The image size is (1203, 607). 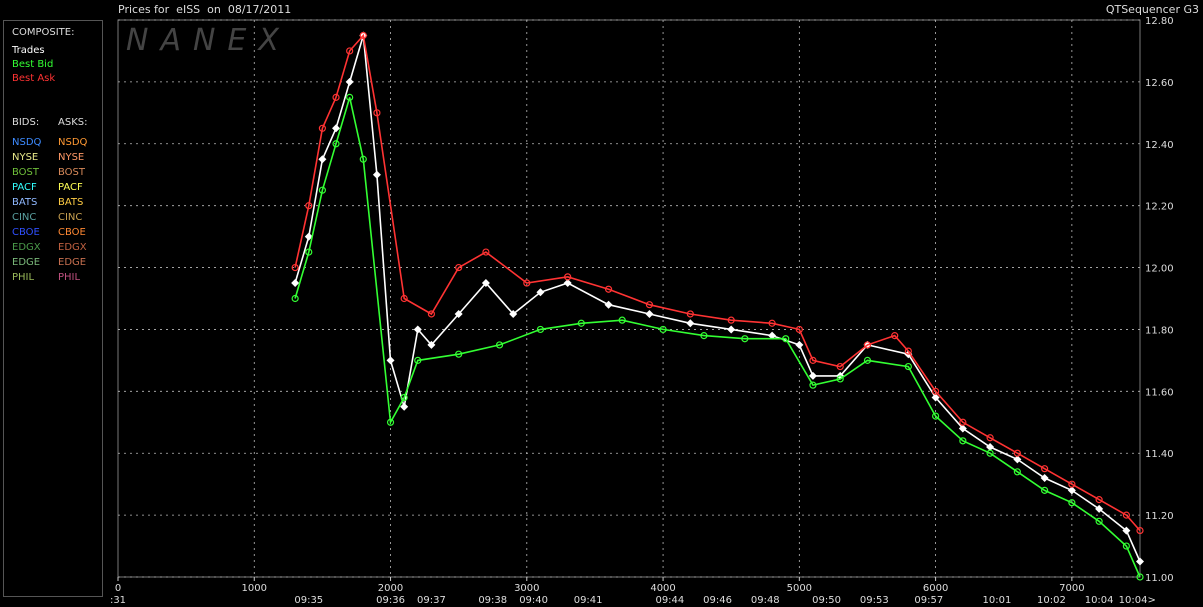 What do you see at coordinates (935, 588) in the screenshot?
I see `x-tick-label: 6000` at bounding box center [935, 588].